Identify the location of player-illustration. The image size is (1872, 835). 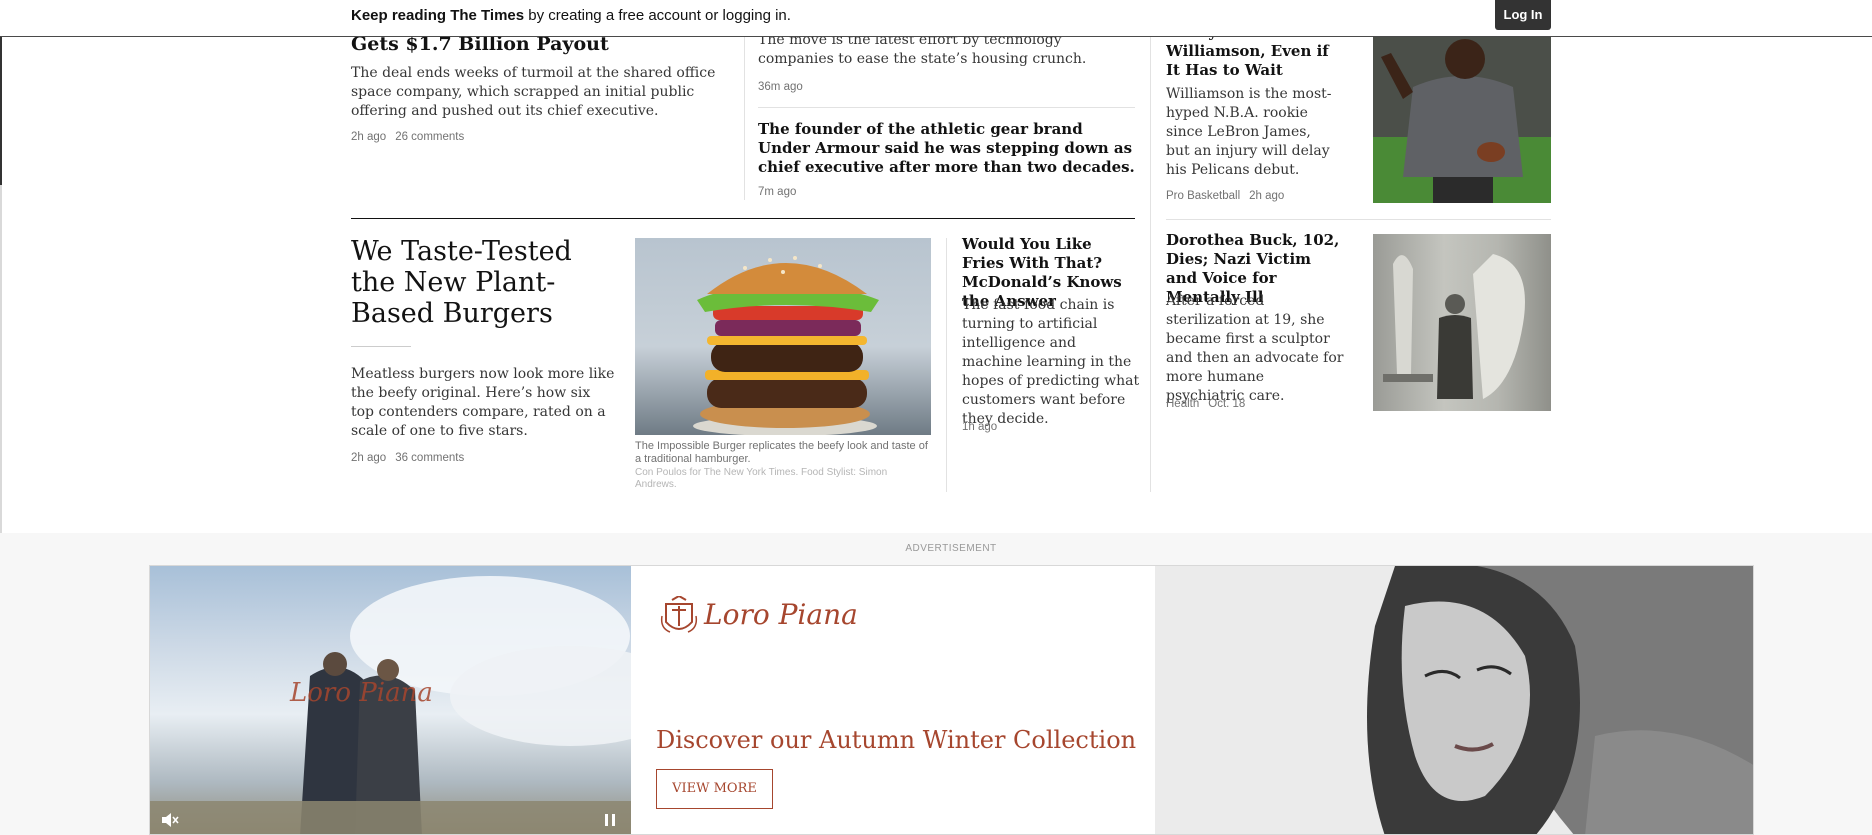
(1462, 120).